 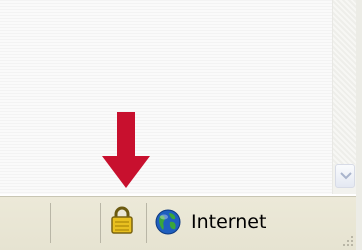 I want to click on scroll-down-button, so click(x=345, y=176).